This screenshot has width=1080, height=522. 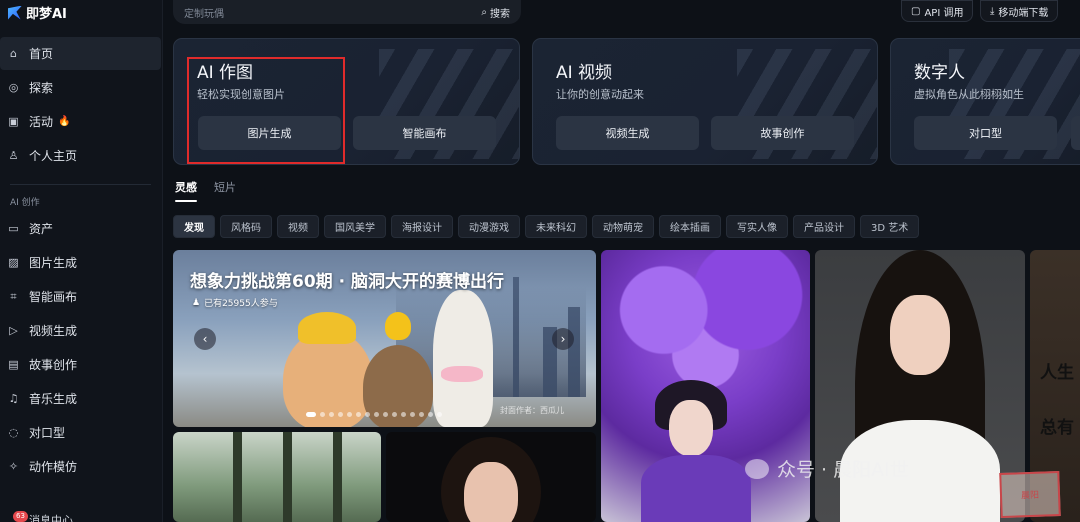 I want to click on figure-robe, so click(x=696, y=488).